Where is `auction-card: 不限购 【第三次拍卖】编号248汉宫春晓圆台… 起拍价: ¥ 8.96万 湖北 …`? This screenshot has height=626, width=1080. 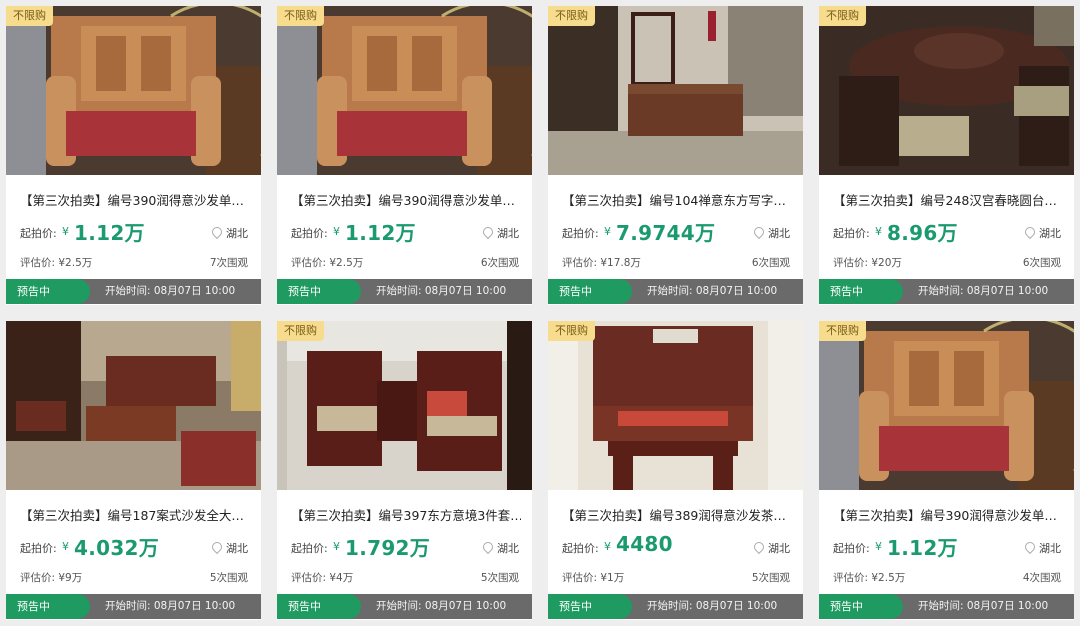
auction-card: 不限购 【第三次拍卖】编号248汉宫春晓圆台… 起拍价: ¥ 8.96万 湖北 … is located at coordinates (946, 155).